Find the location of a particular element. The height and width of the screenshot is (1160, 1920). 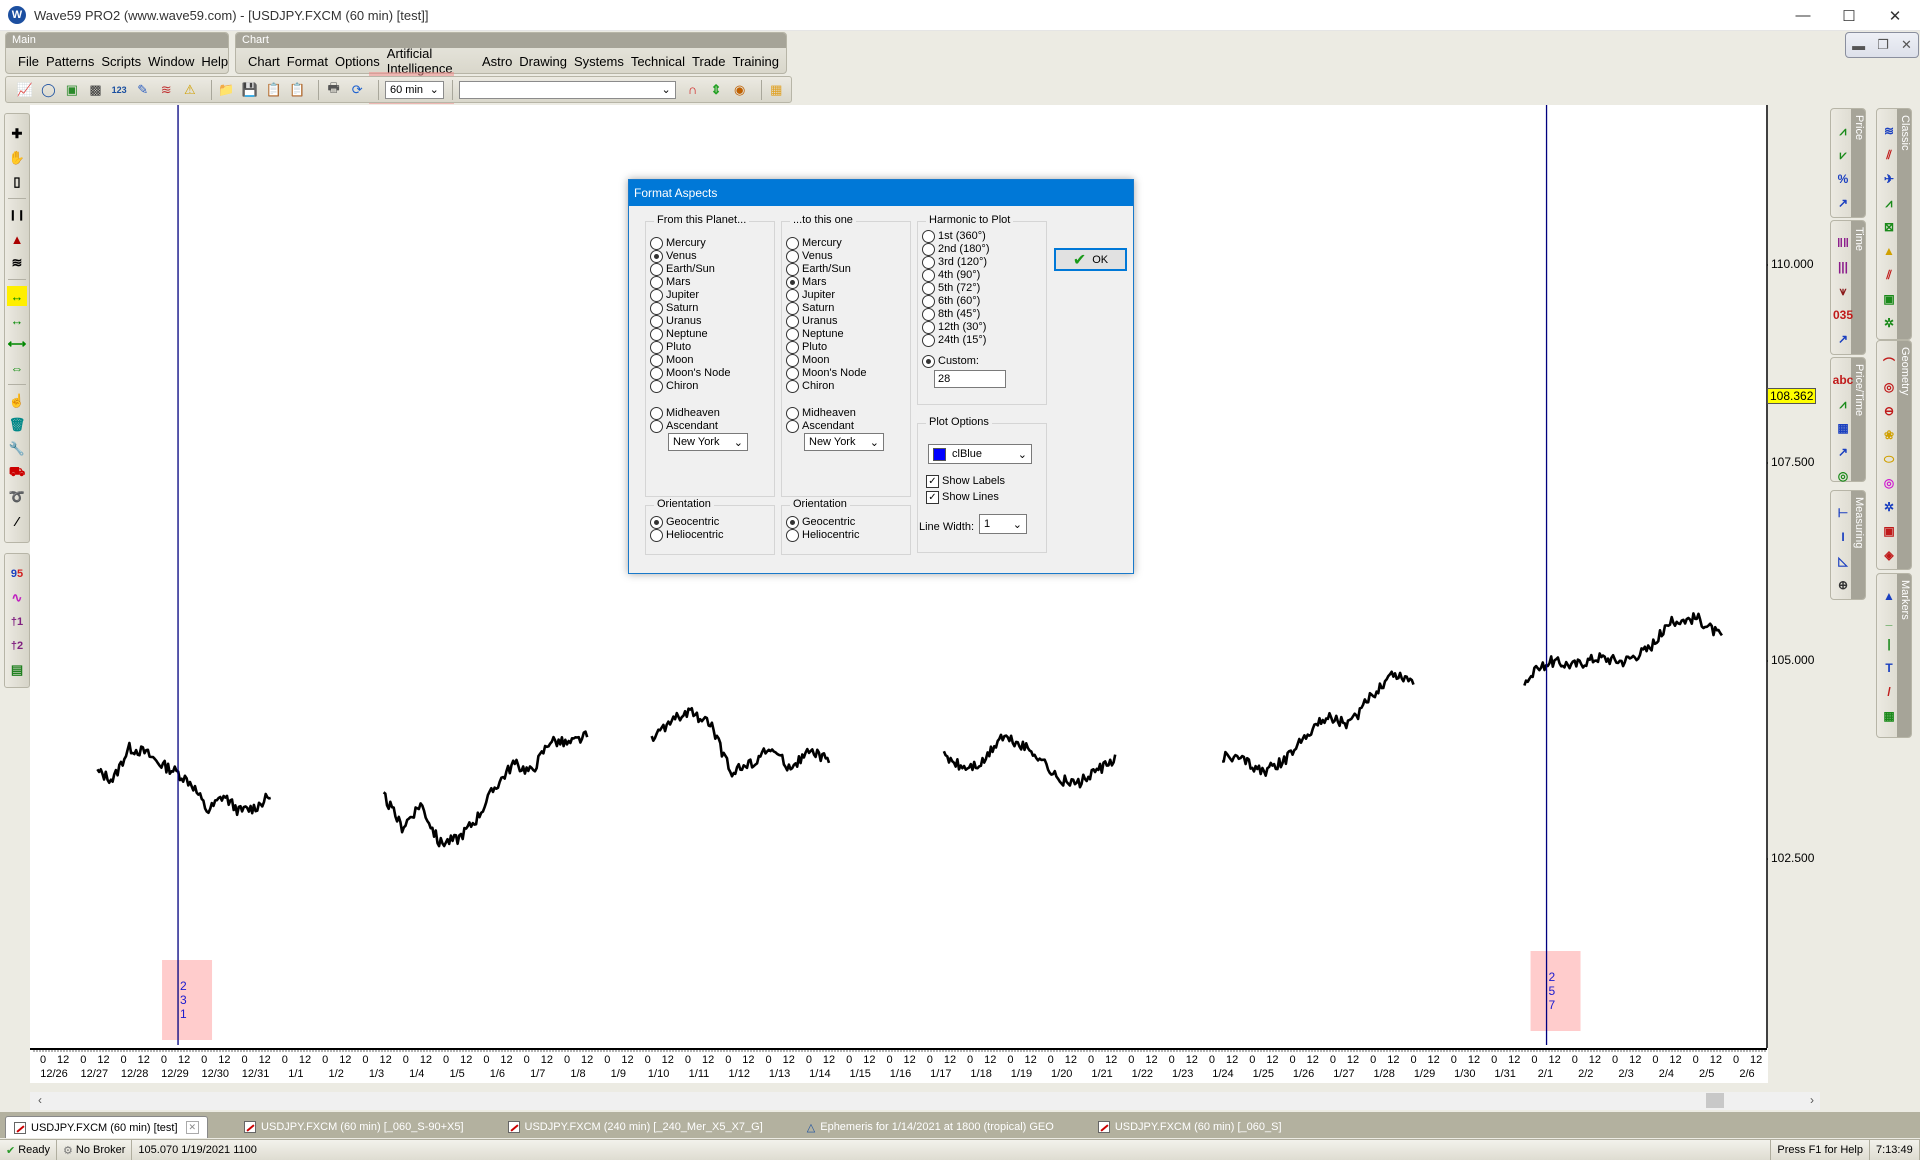

measure-angle-icon: ◺ is located at coordinates (1842, 561).